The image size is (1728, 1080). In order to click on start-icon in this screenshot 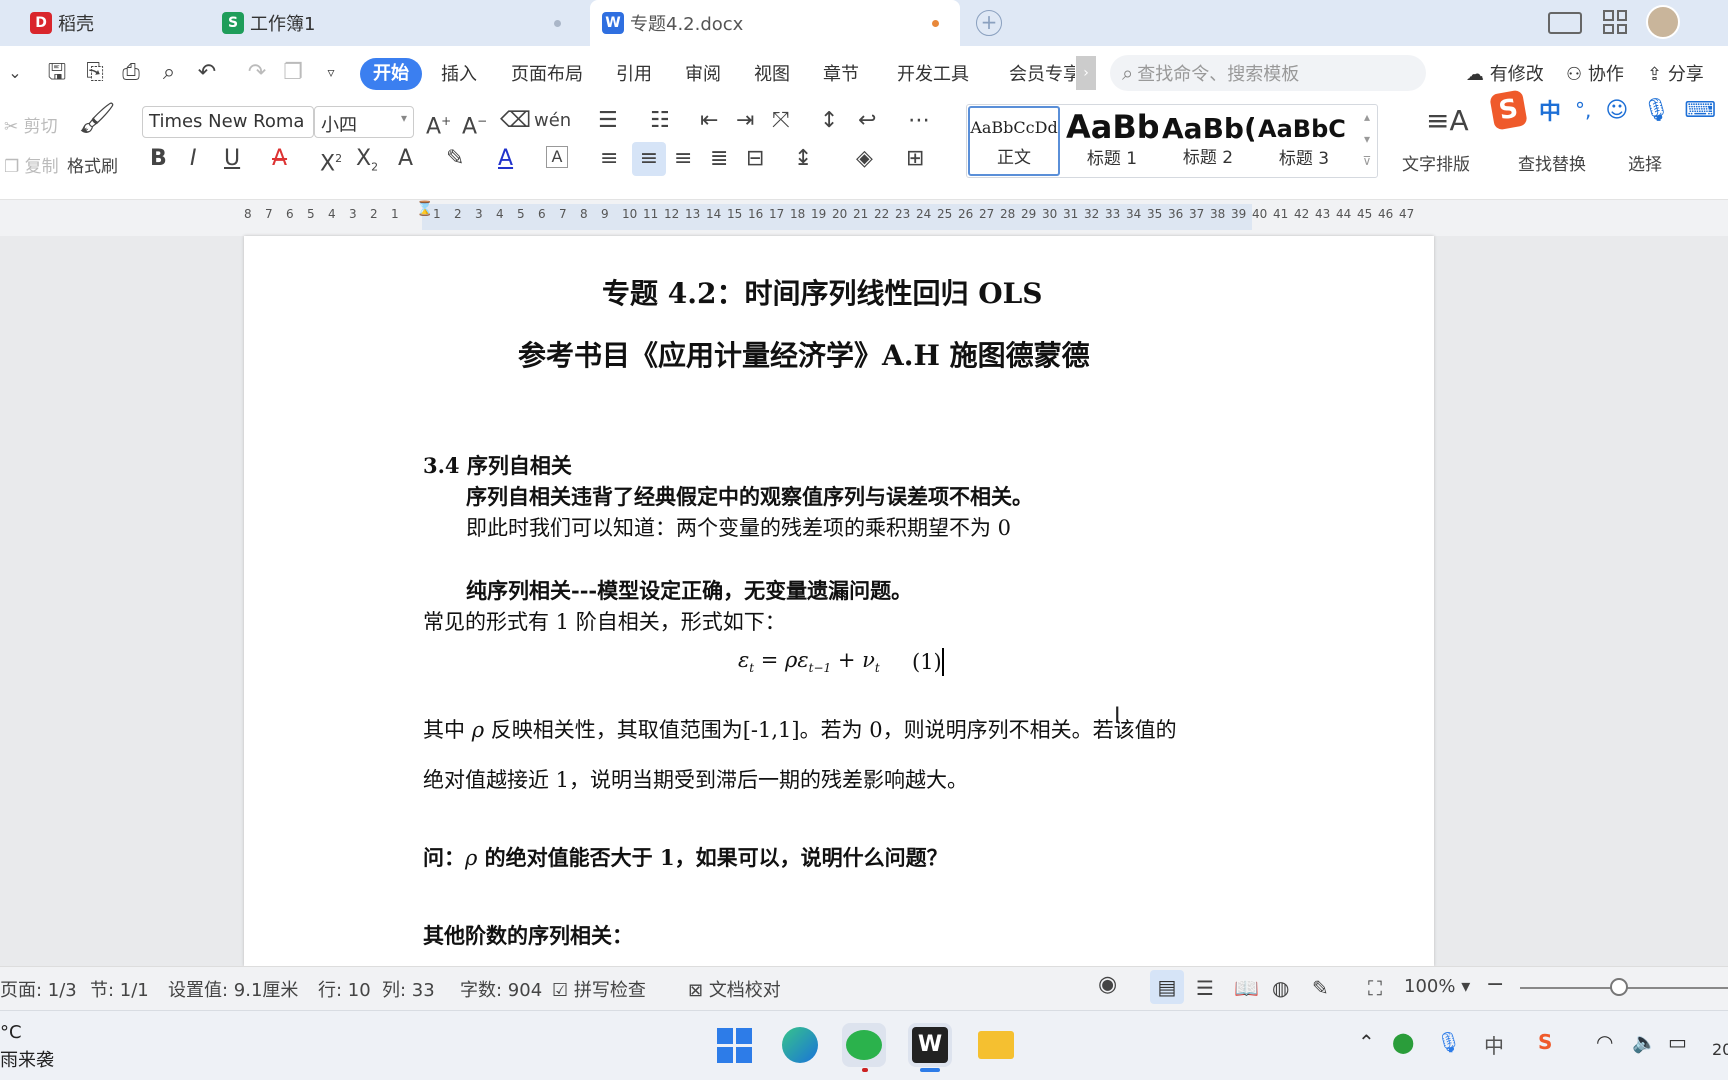, I will do `click(734, 1045)`.